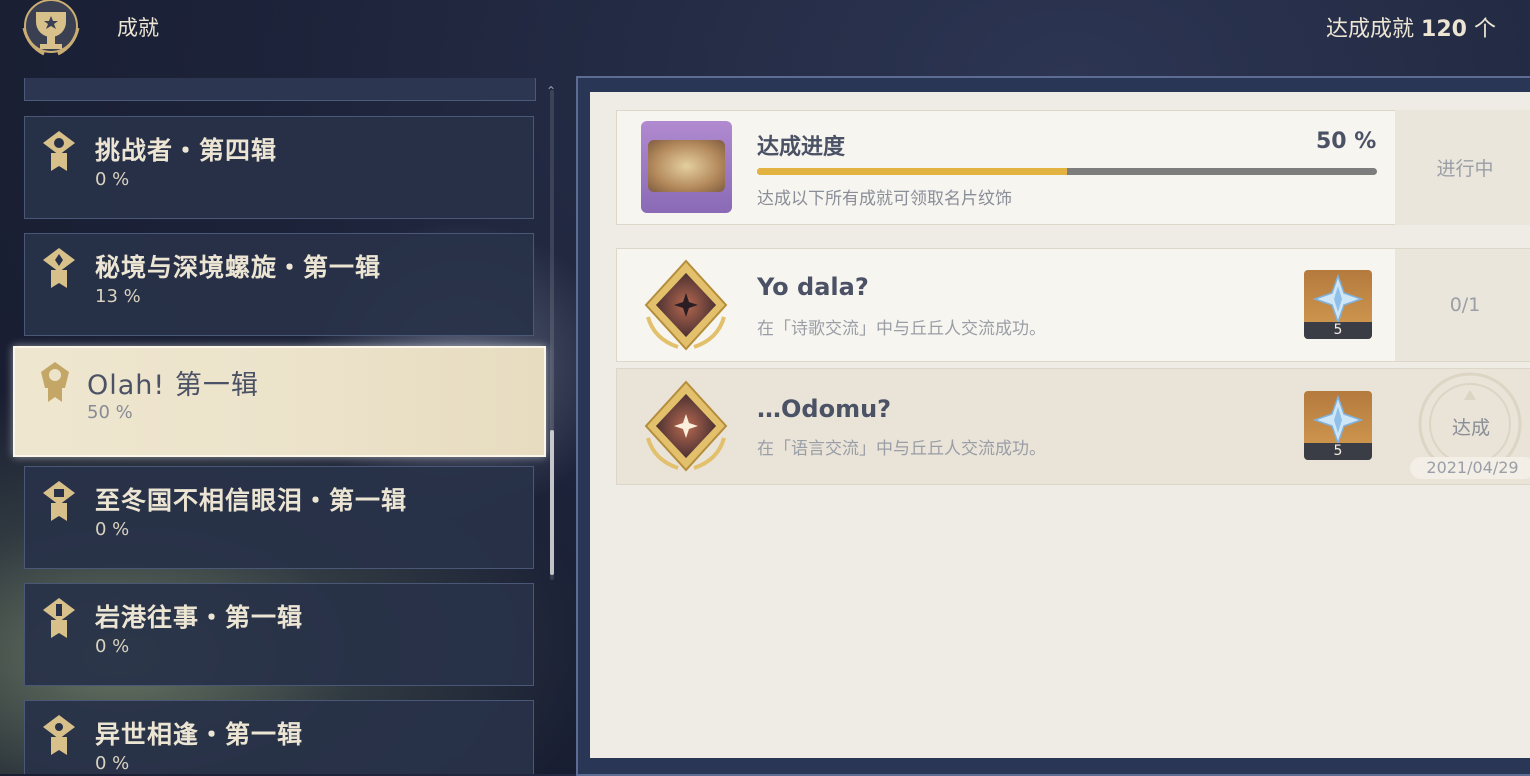 This screenshot has height=776, width=1530. What do you see at coordinates (279, 634) in the screenshot?
I see `category-item-liyue-harbor: 岩港往事・第一辑 0 %` at bounding box center [279, 634].